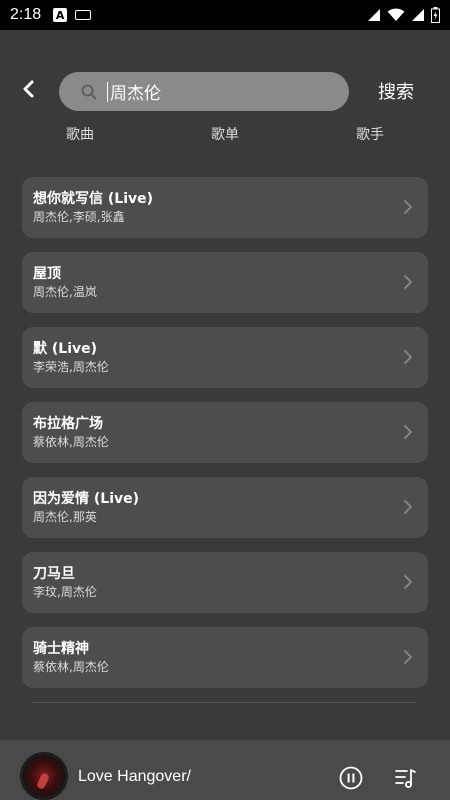 Image resolution: width=450 pixels, height=800 pixels. I want to click on playlist-icon, so click(406, 778).